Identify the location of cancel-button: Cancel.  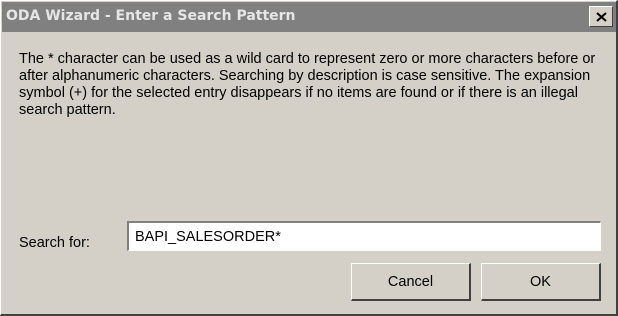
(411, 282).